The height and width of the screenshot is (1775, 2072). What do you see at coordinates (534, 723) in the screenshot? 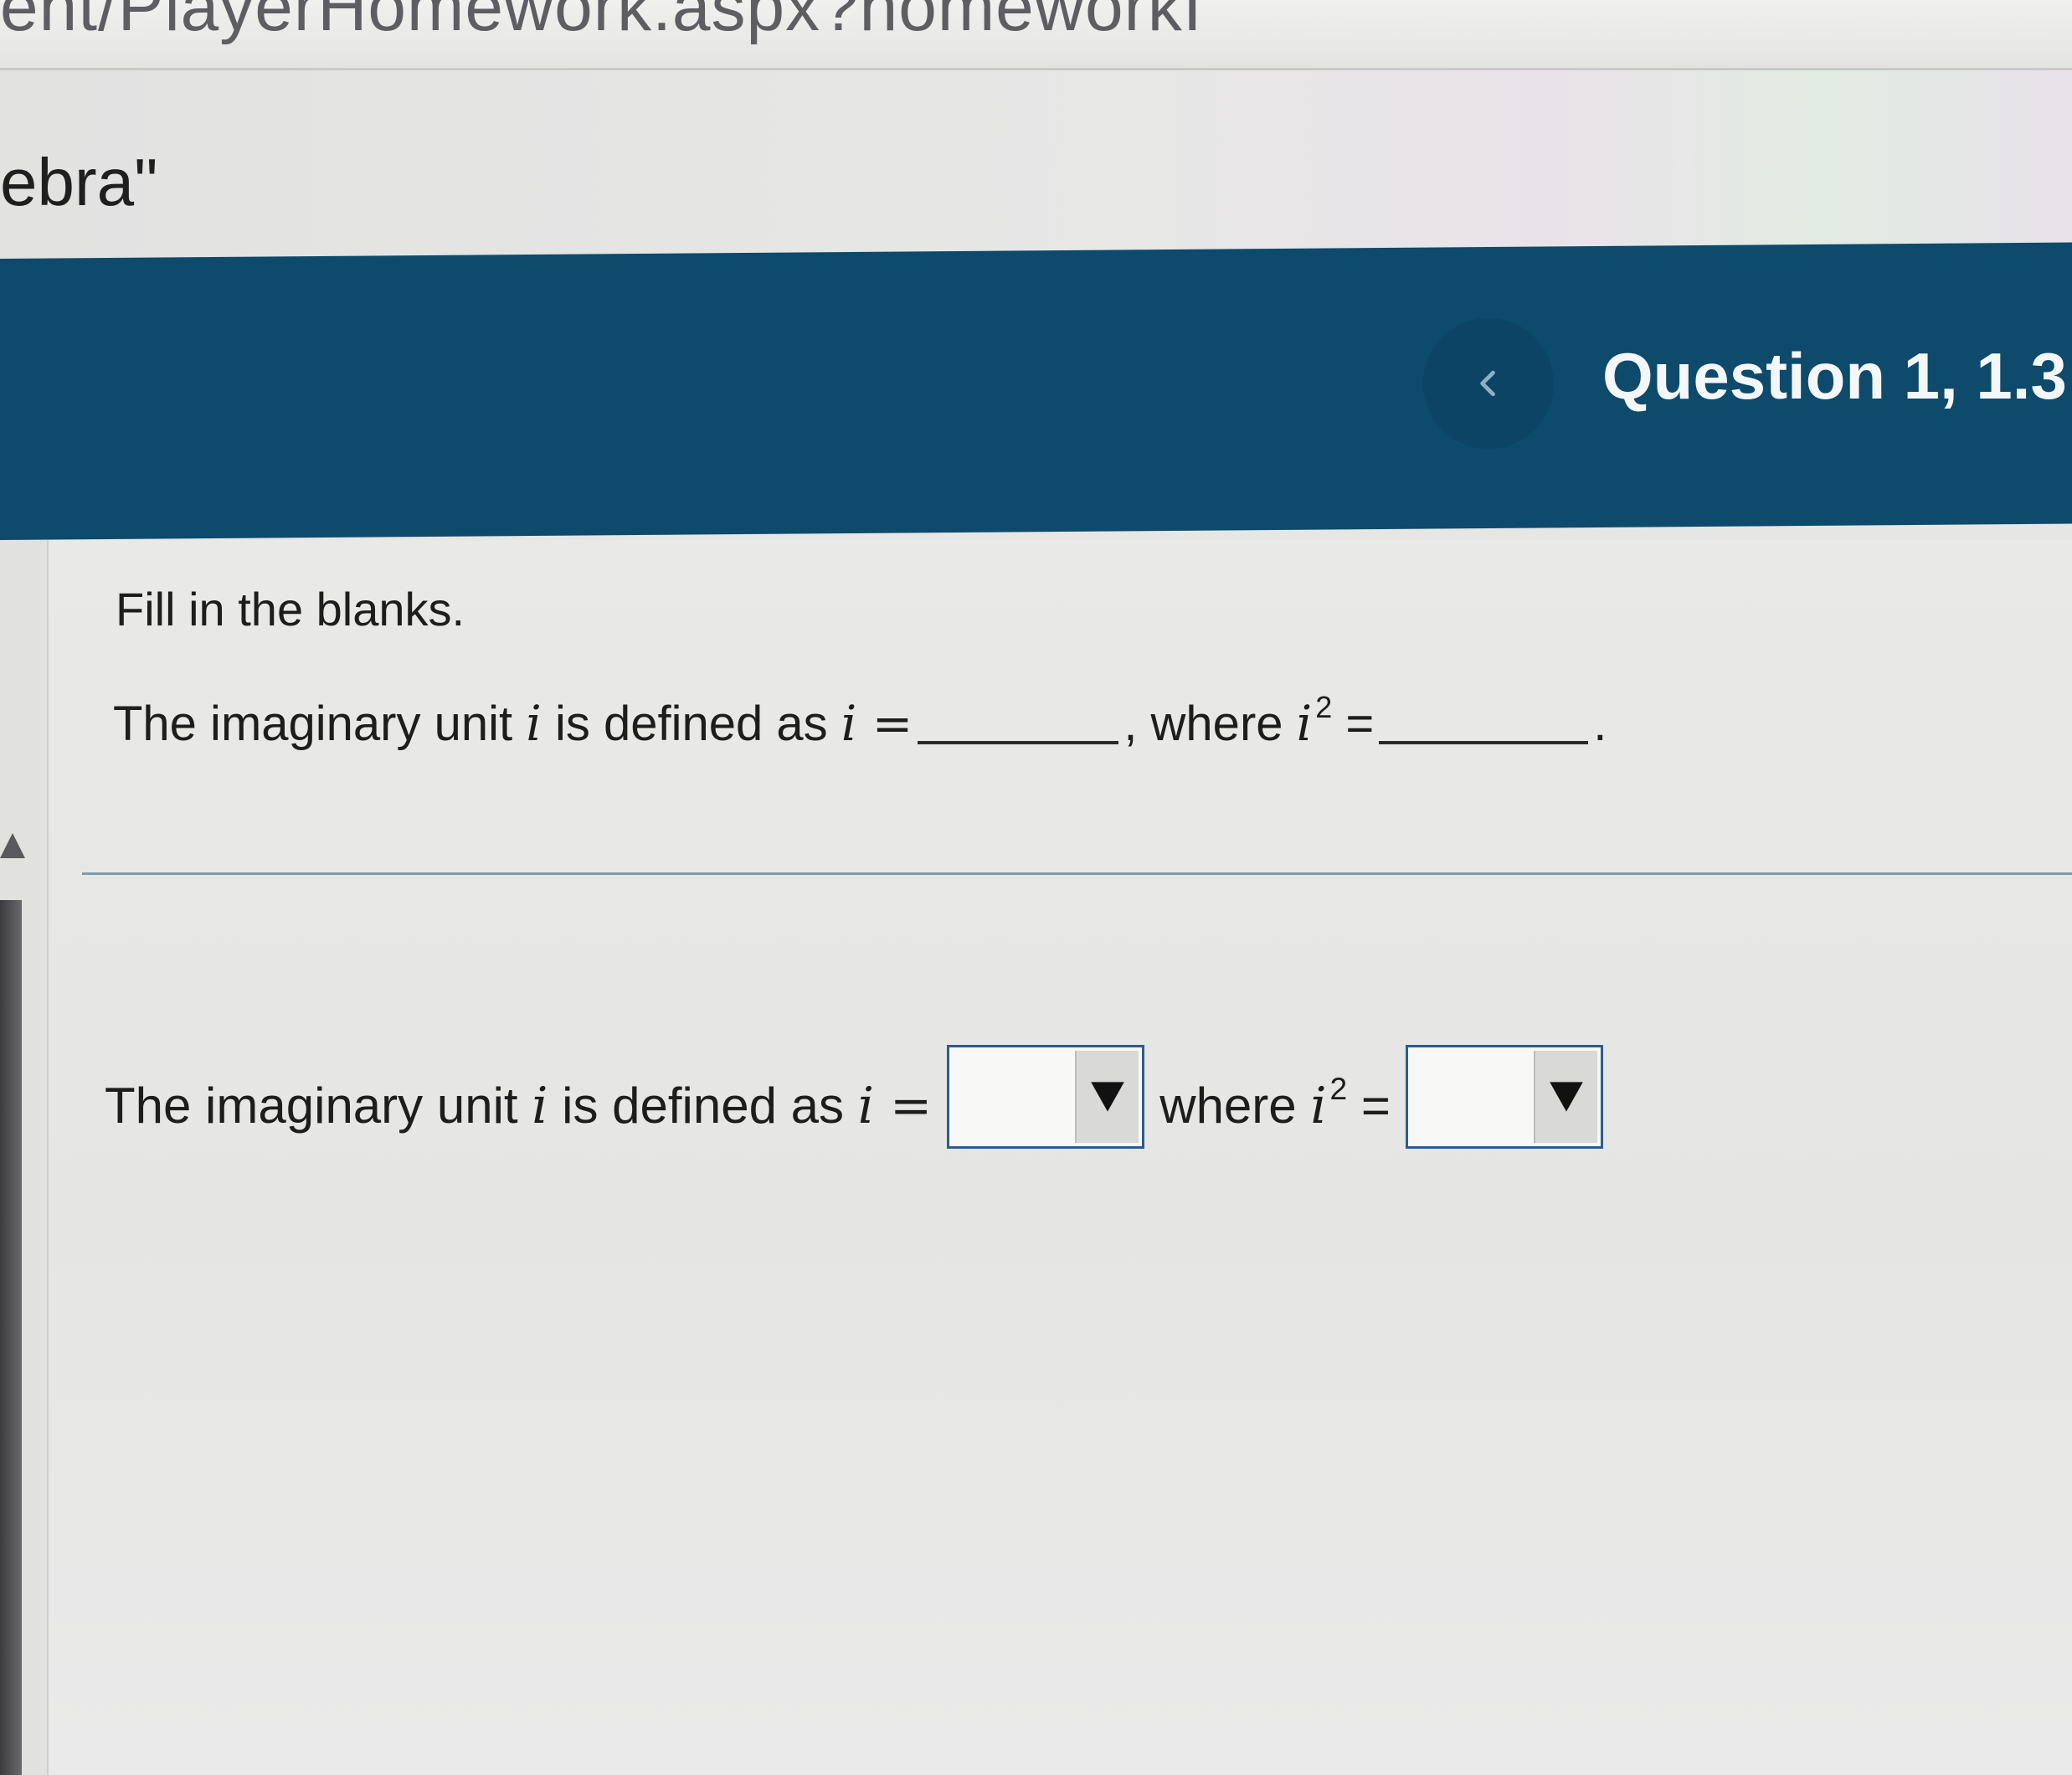
I see `statement-var-i: i` at bounding box center [534, 723].